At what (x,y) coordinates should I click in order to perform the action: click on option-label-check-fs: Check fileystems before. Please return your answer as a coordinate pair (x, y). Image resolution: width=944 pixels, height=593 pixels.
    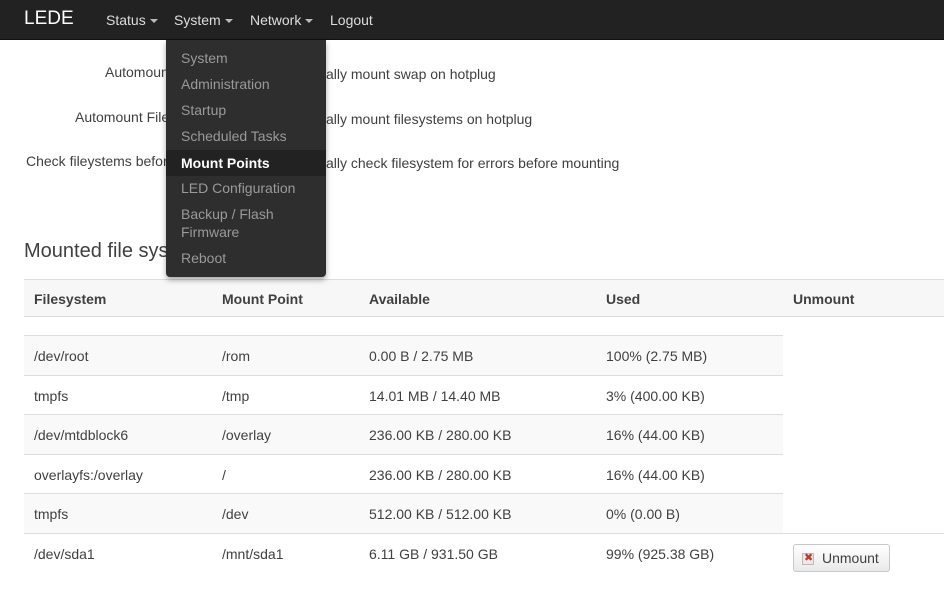
    Looking at the image, I should click on (101, 161).